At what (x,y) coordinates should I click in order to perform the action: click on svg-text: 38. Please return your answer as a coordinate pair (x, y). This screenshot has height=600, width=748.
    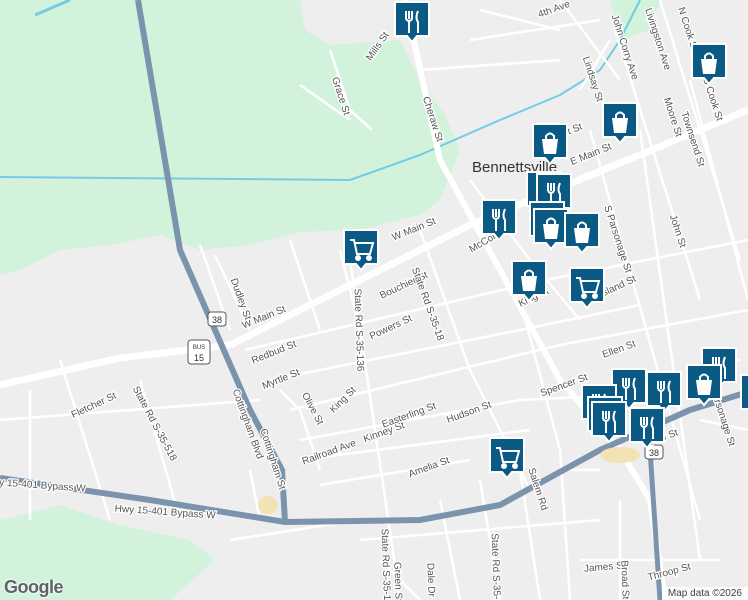
    Looking at the image, I should click on (217, 320).